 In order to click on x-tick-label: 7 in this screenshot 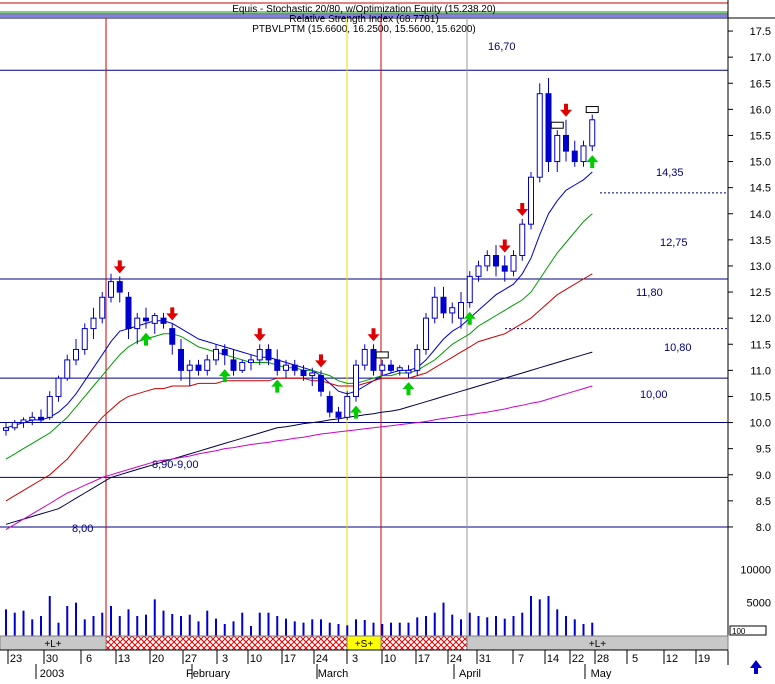, I will do `click(521, 659)`.